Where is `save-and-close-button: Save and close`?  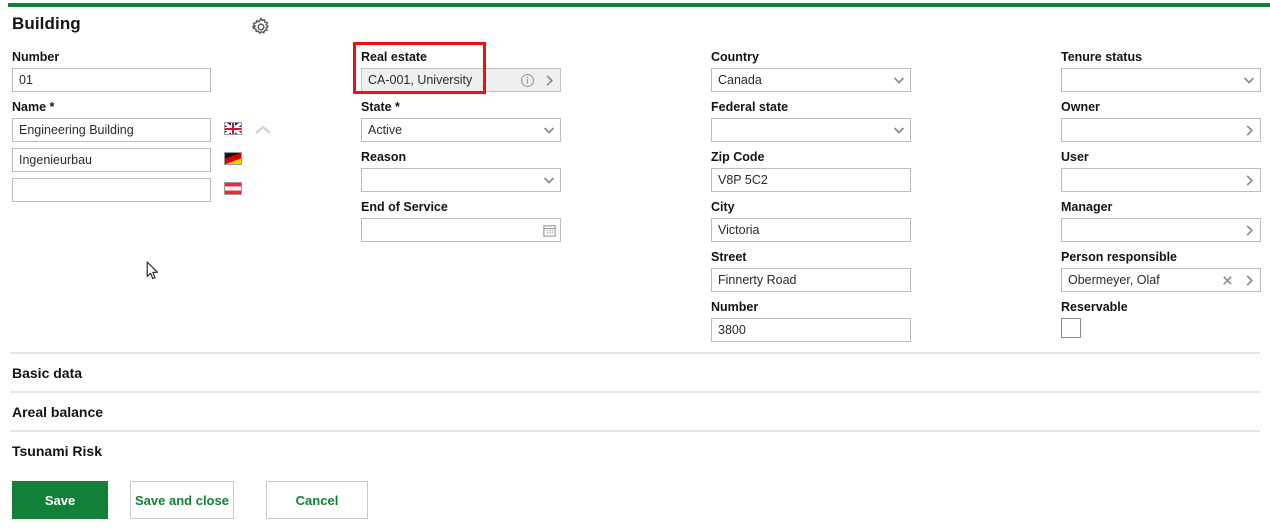 save-and-close-button: Save and close is located at coordinates (182, 500).